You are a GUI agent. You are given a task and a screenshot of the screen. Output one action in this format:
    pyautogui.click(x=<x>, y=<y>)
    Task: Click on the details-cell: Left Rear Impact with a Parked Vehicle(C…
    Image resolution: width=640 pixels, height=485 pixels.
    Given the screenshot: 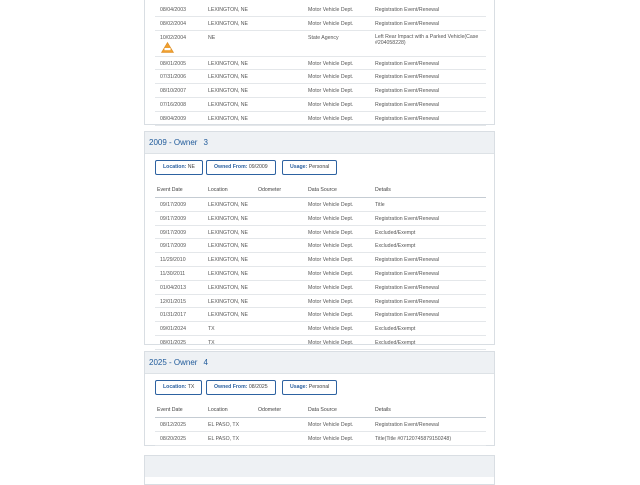 What is the action you would take?
    pyautogui.click(x=427, y=40)
    